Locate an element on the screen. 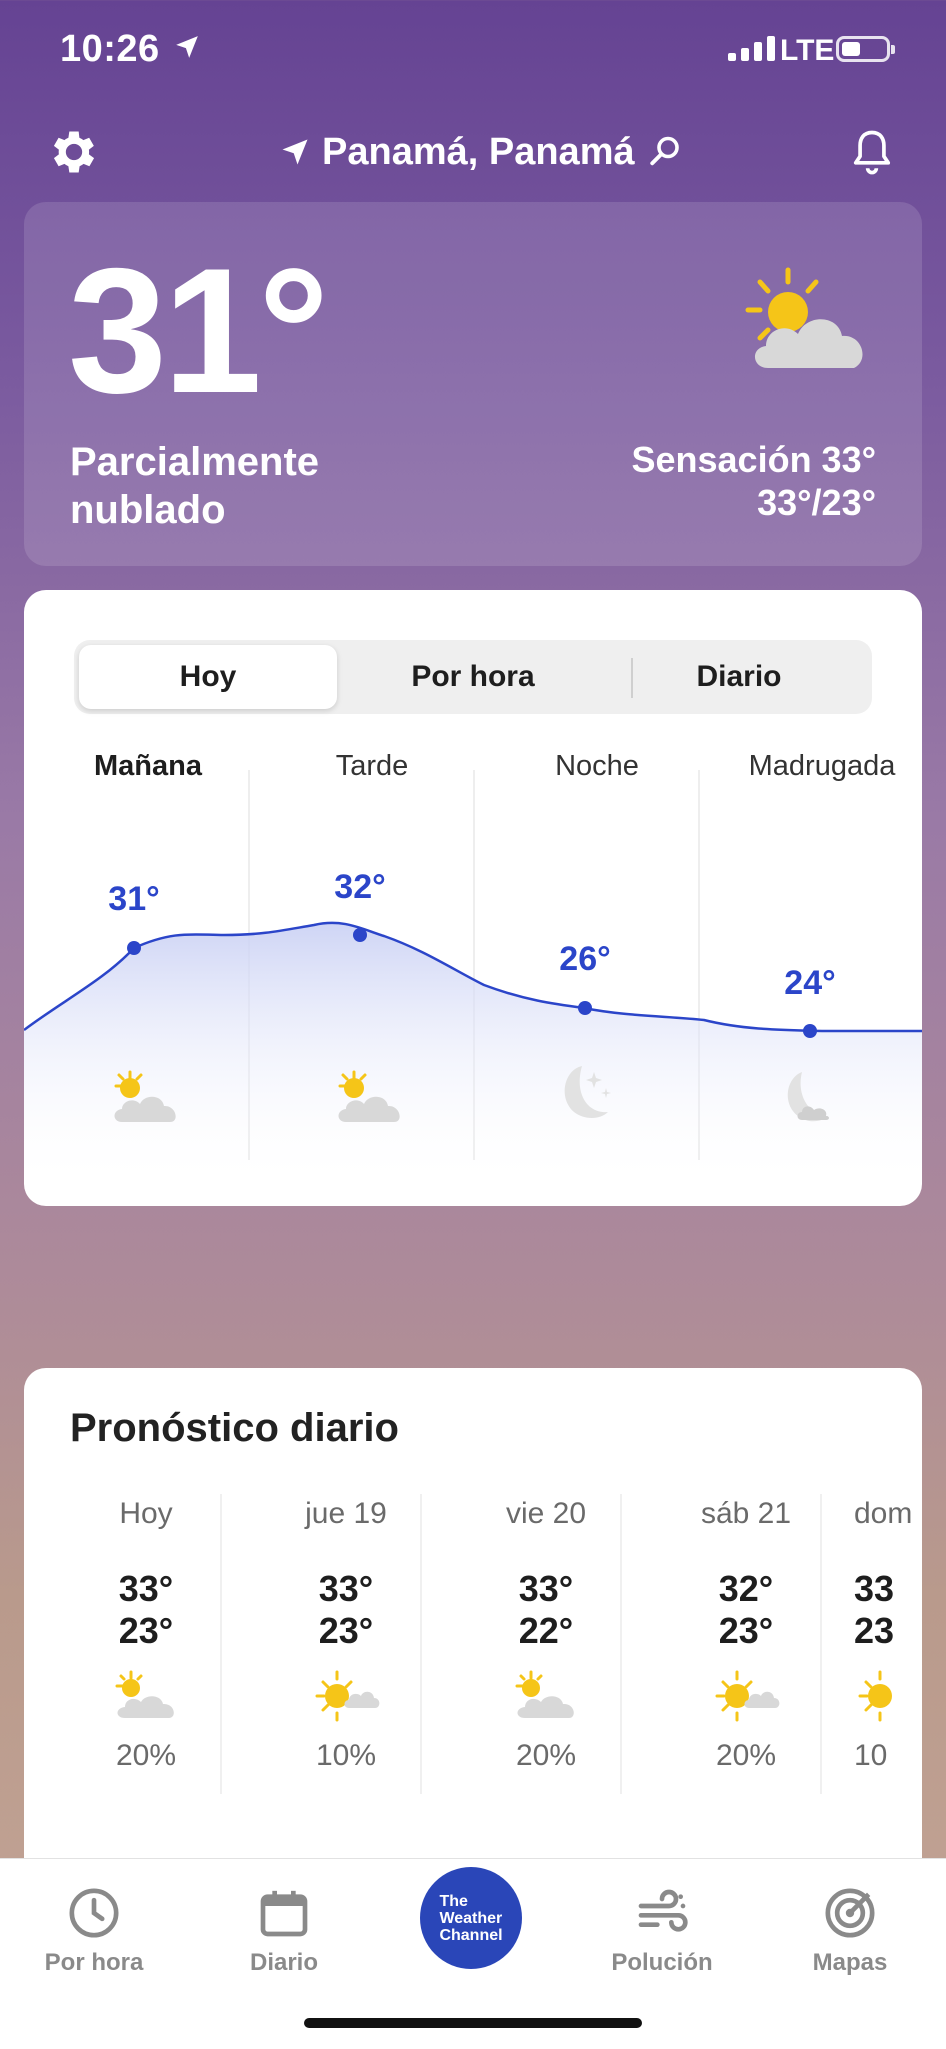 The image size is (946, 2049). home-indicator is located at coordinates (473, 2023).